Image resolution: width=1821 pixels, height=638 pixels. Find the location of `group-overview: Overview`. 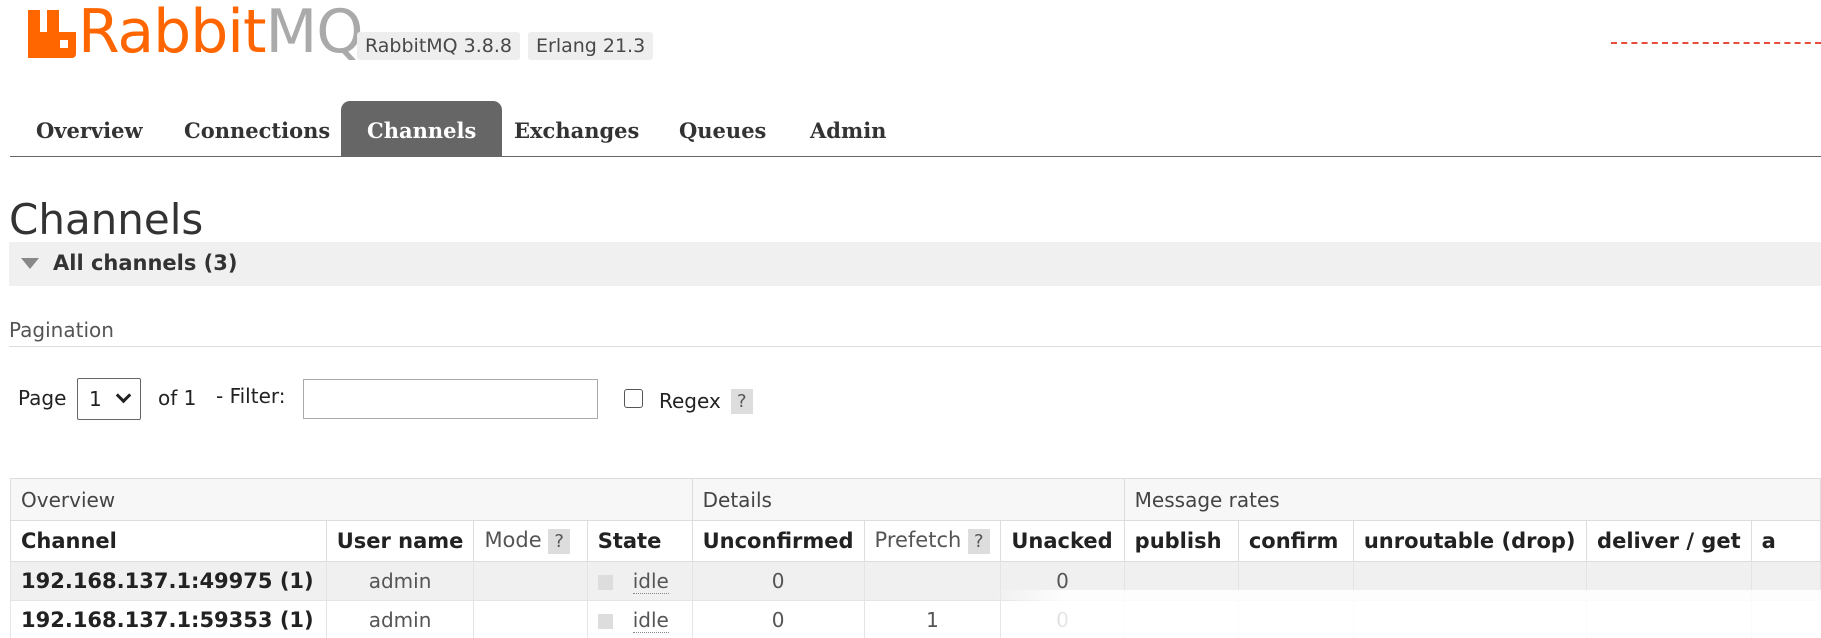

group-overview: Overview is located at coordinates (351, 499).